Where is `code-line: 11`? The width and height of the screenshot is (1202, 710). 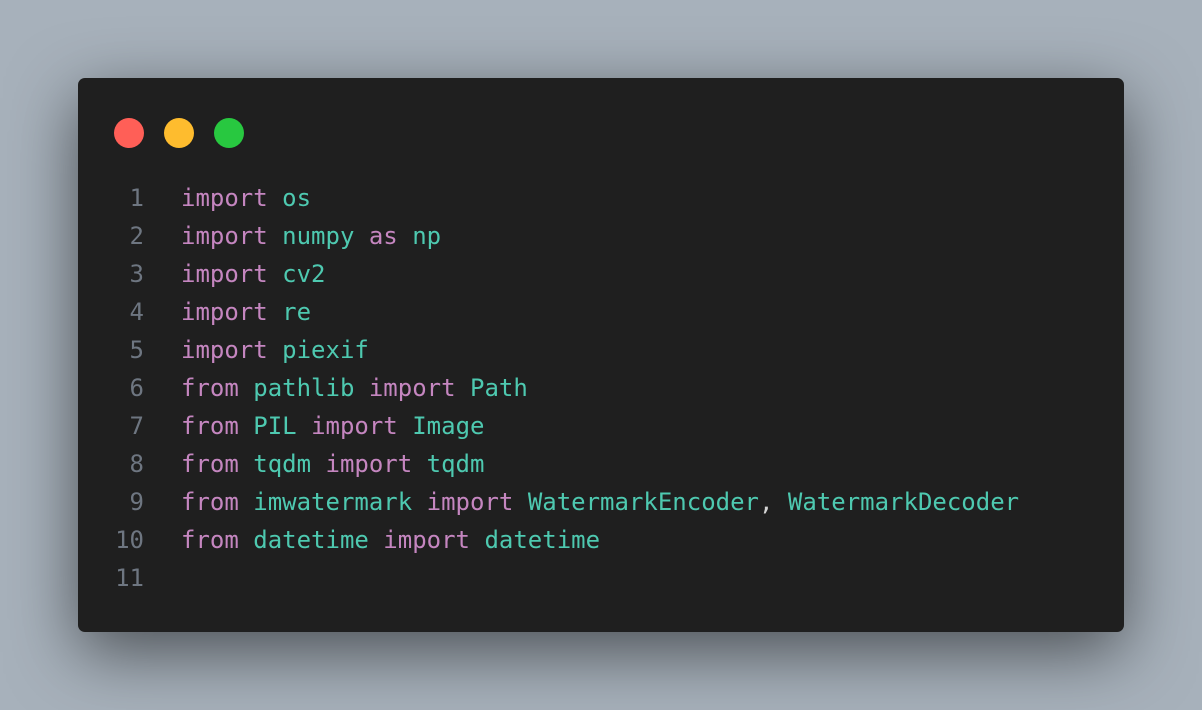 code-line: 11 is located at coordinates (601, 578).